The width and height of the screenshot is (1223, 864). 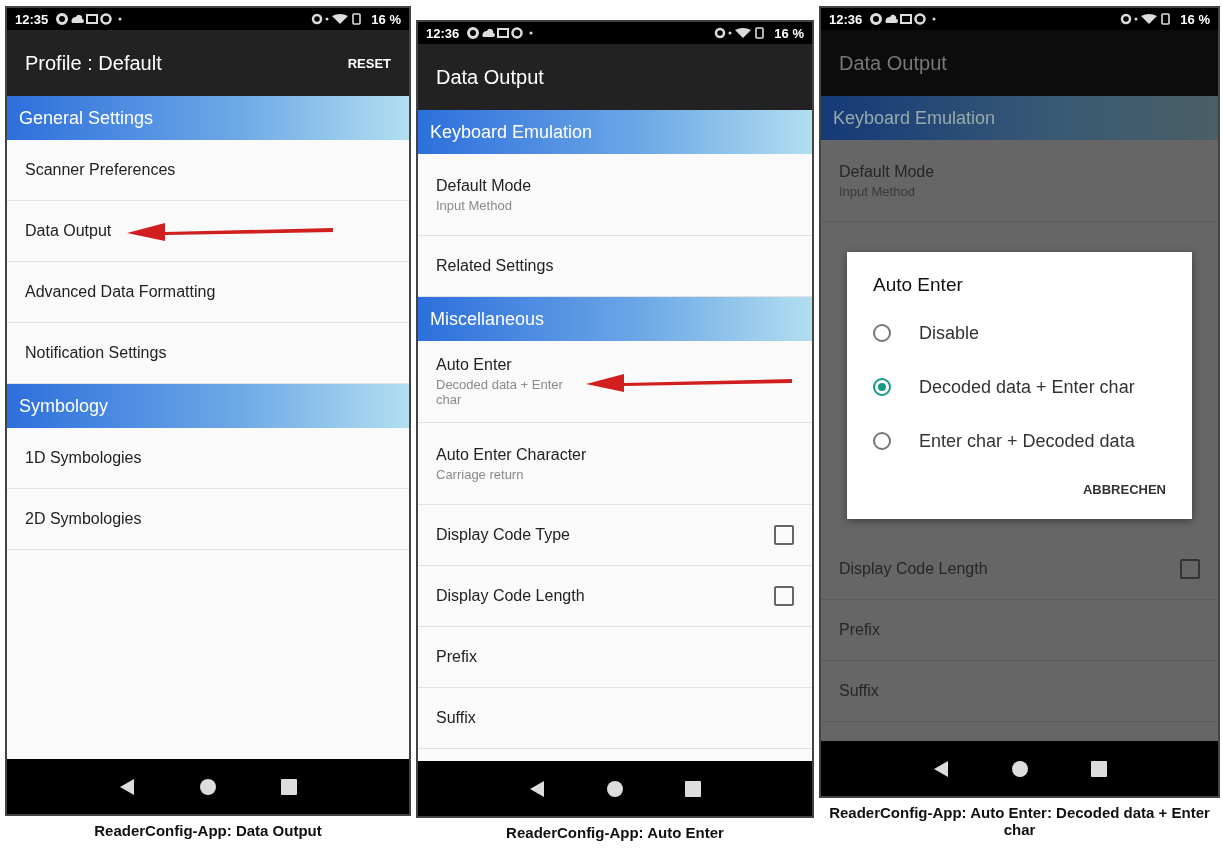 What do you see at coordinates (474, 365) in the screenshot?
I see `item-label: Auto Enter` at bounding box center [474, 365].